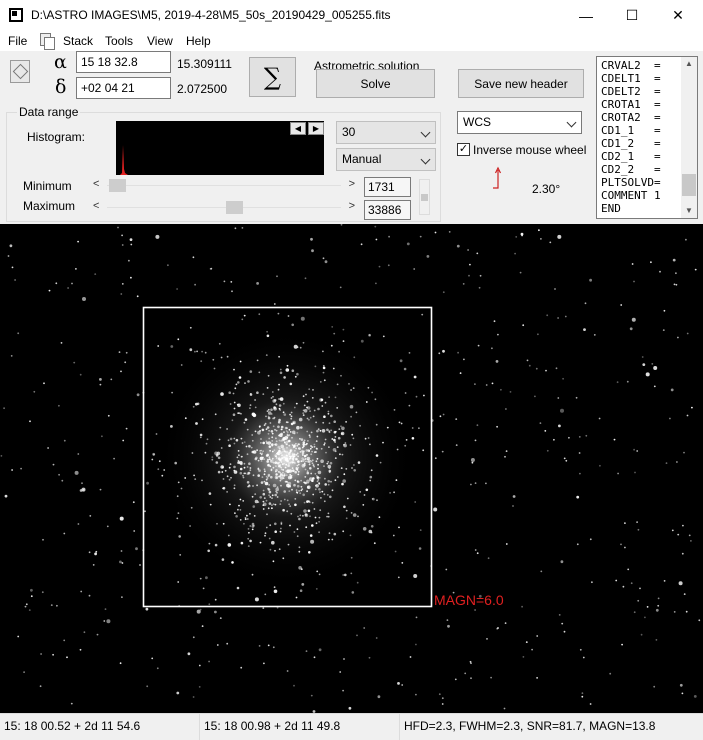 This screenshot has width=703, height=740. What do you see at coordinates (387, 187) in the screenshot?
I see `minimum-value: 1731` at bounding box center [387, 187].